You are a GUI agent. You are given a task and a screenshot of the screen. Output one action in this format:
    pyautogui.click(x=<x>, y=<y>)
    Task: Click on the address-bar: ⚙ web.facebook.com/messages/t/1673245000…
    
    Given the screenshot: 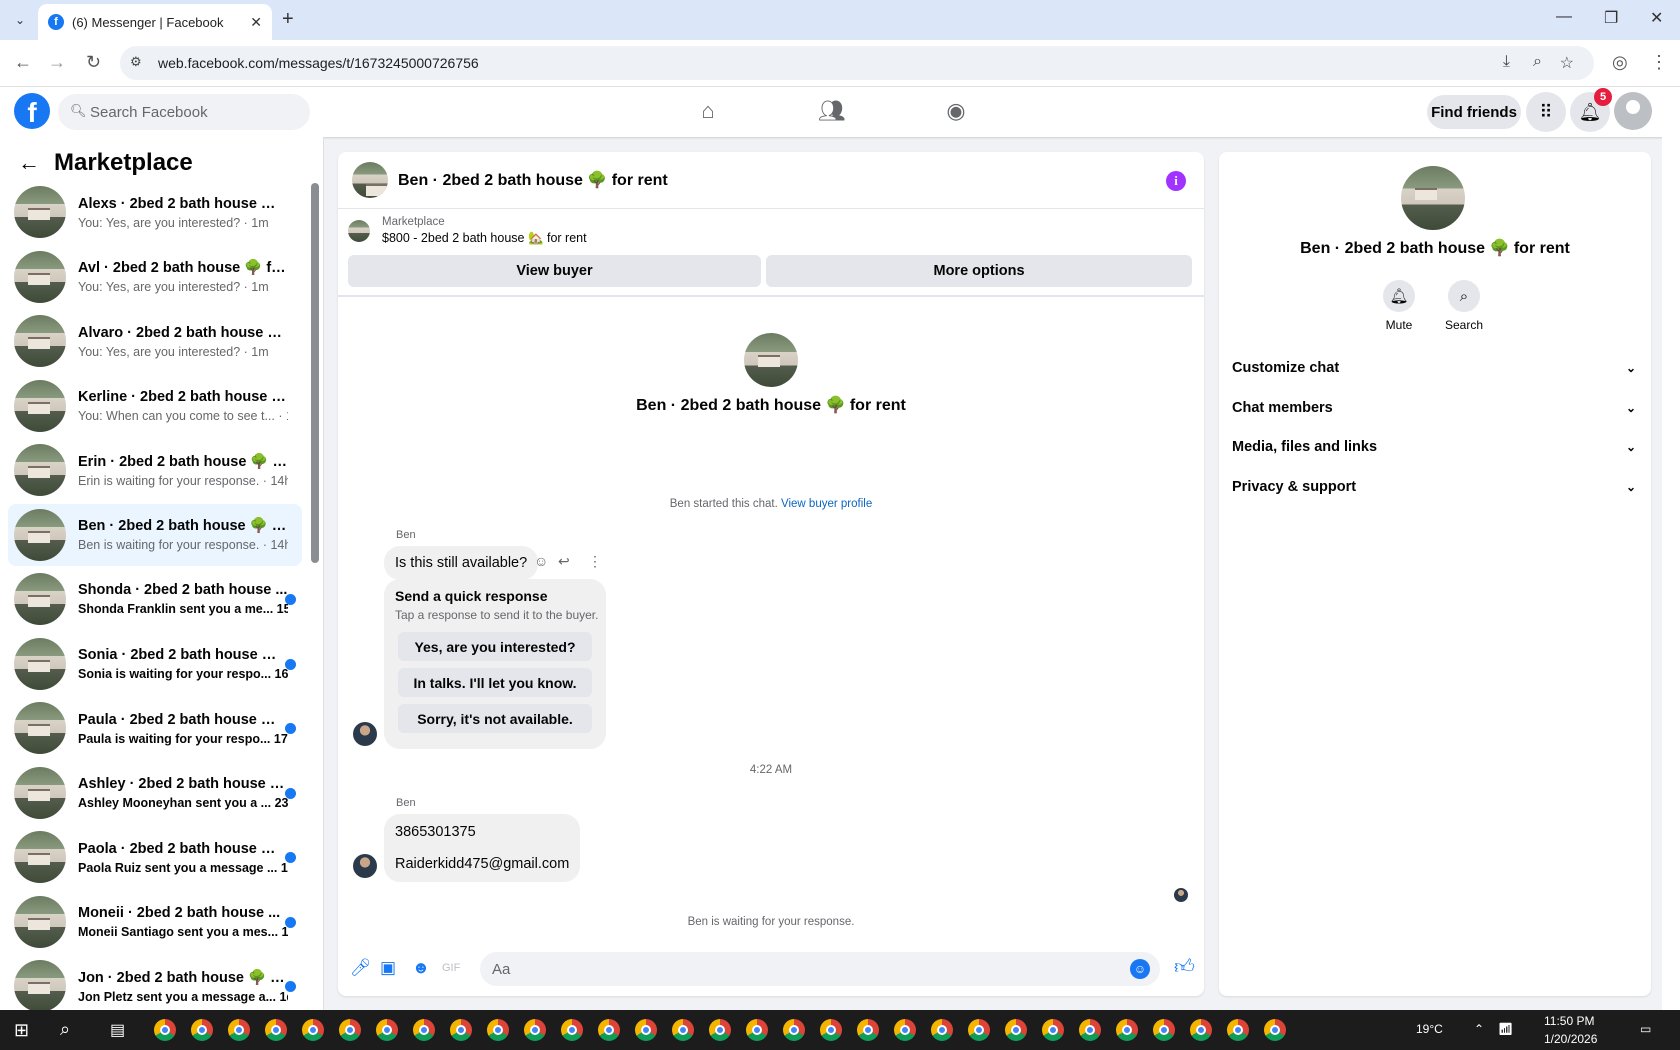 What is the action you would take?
    pyautogui.click(x=857, y=63)
    